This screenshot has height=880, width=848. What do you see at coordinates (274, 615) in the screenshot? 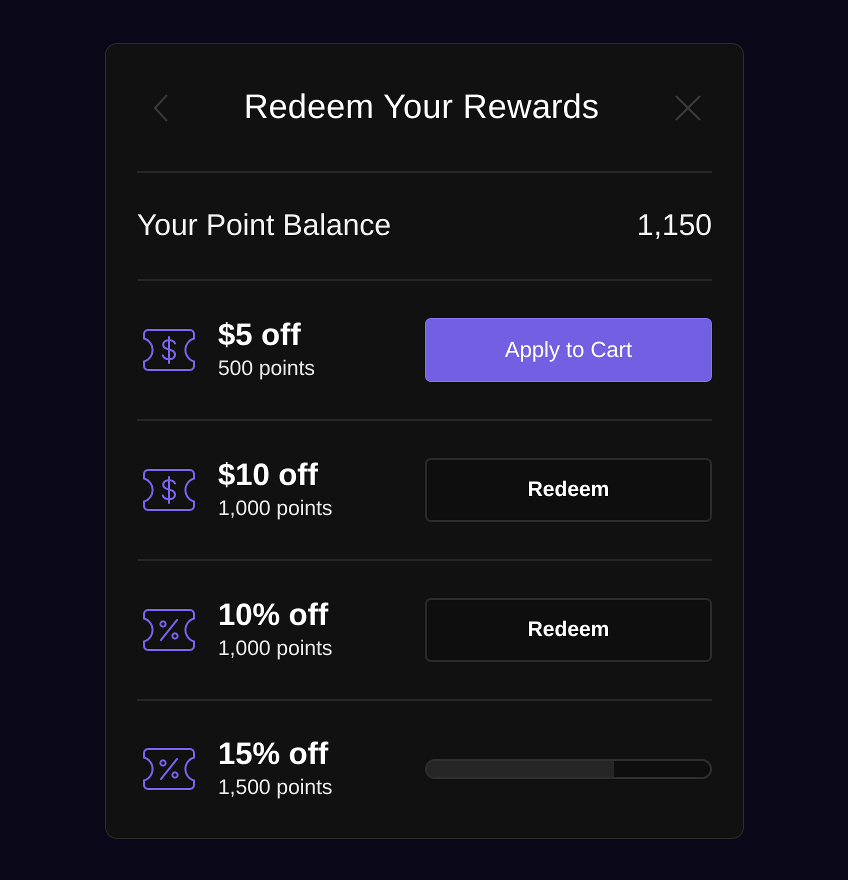
I see `reward-title: 10% off` at bounding box center [274, 615].